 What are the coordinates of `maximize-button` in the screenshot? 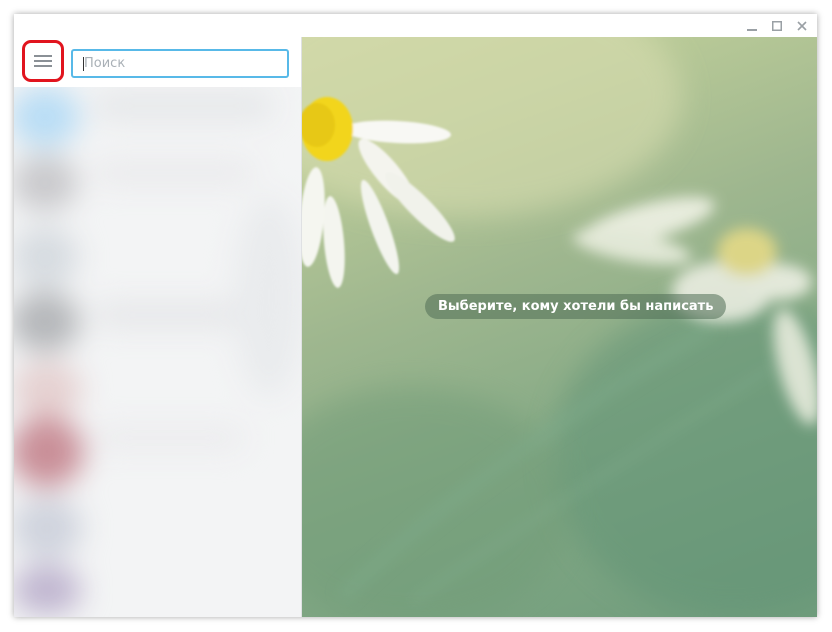 It's located at (777, 26).